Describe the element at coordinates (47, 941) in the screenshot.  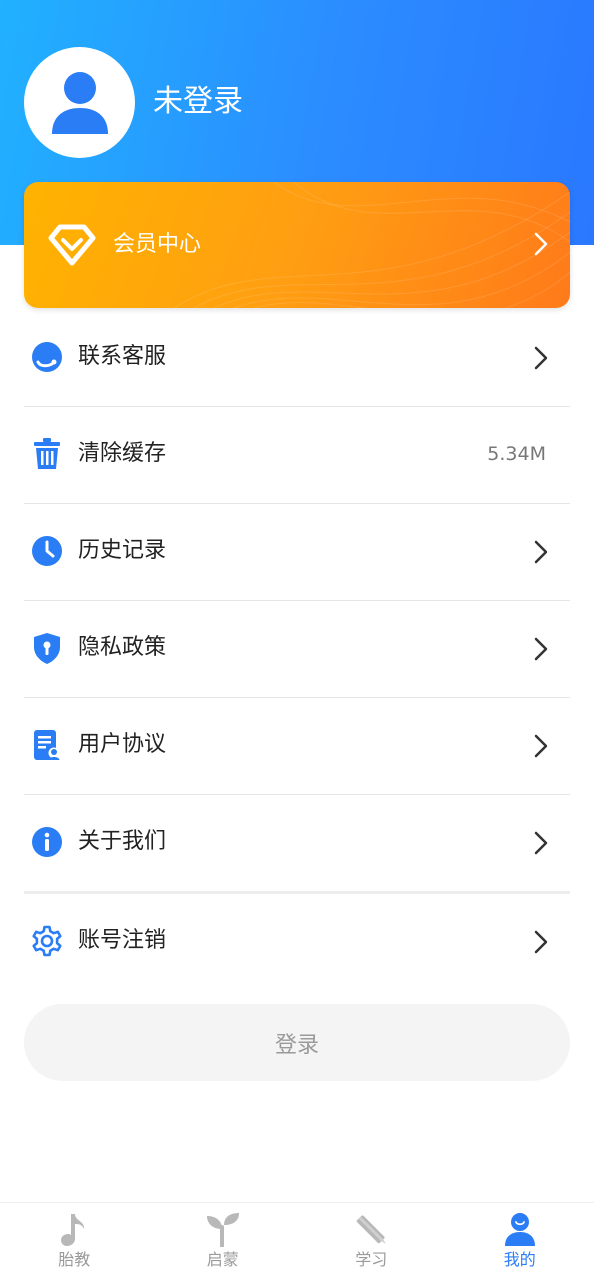
I see `gear-icon` at that location.